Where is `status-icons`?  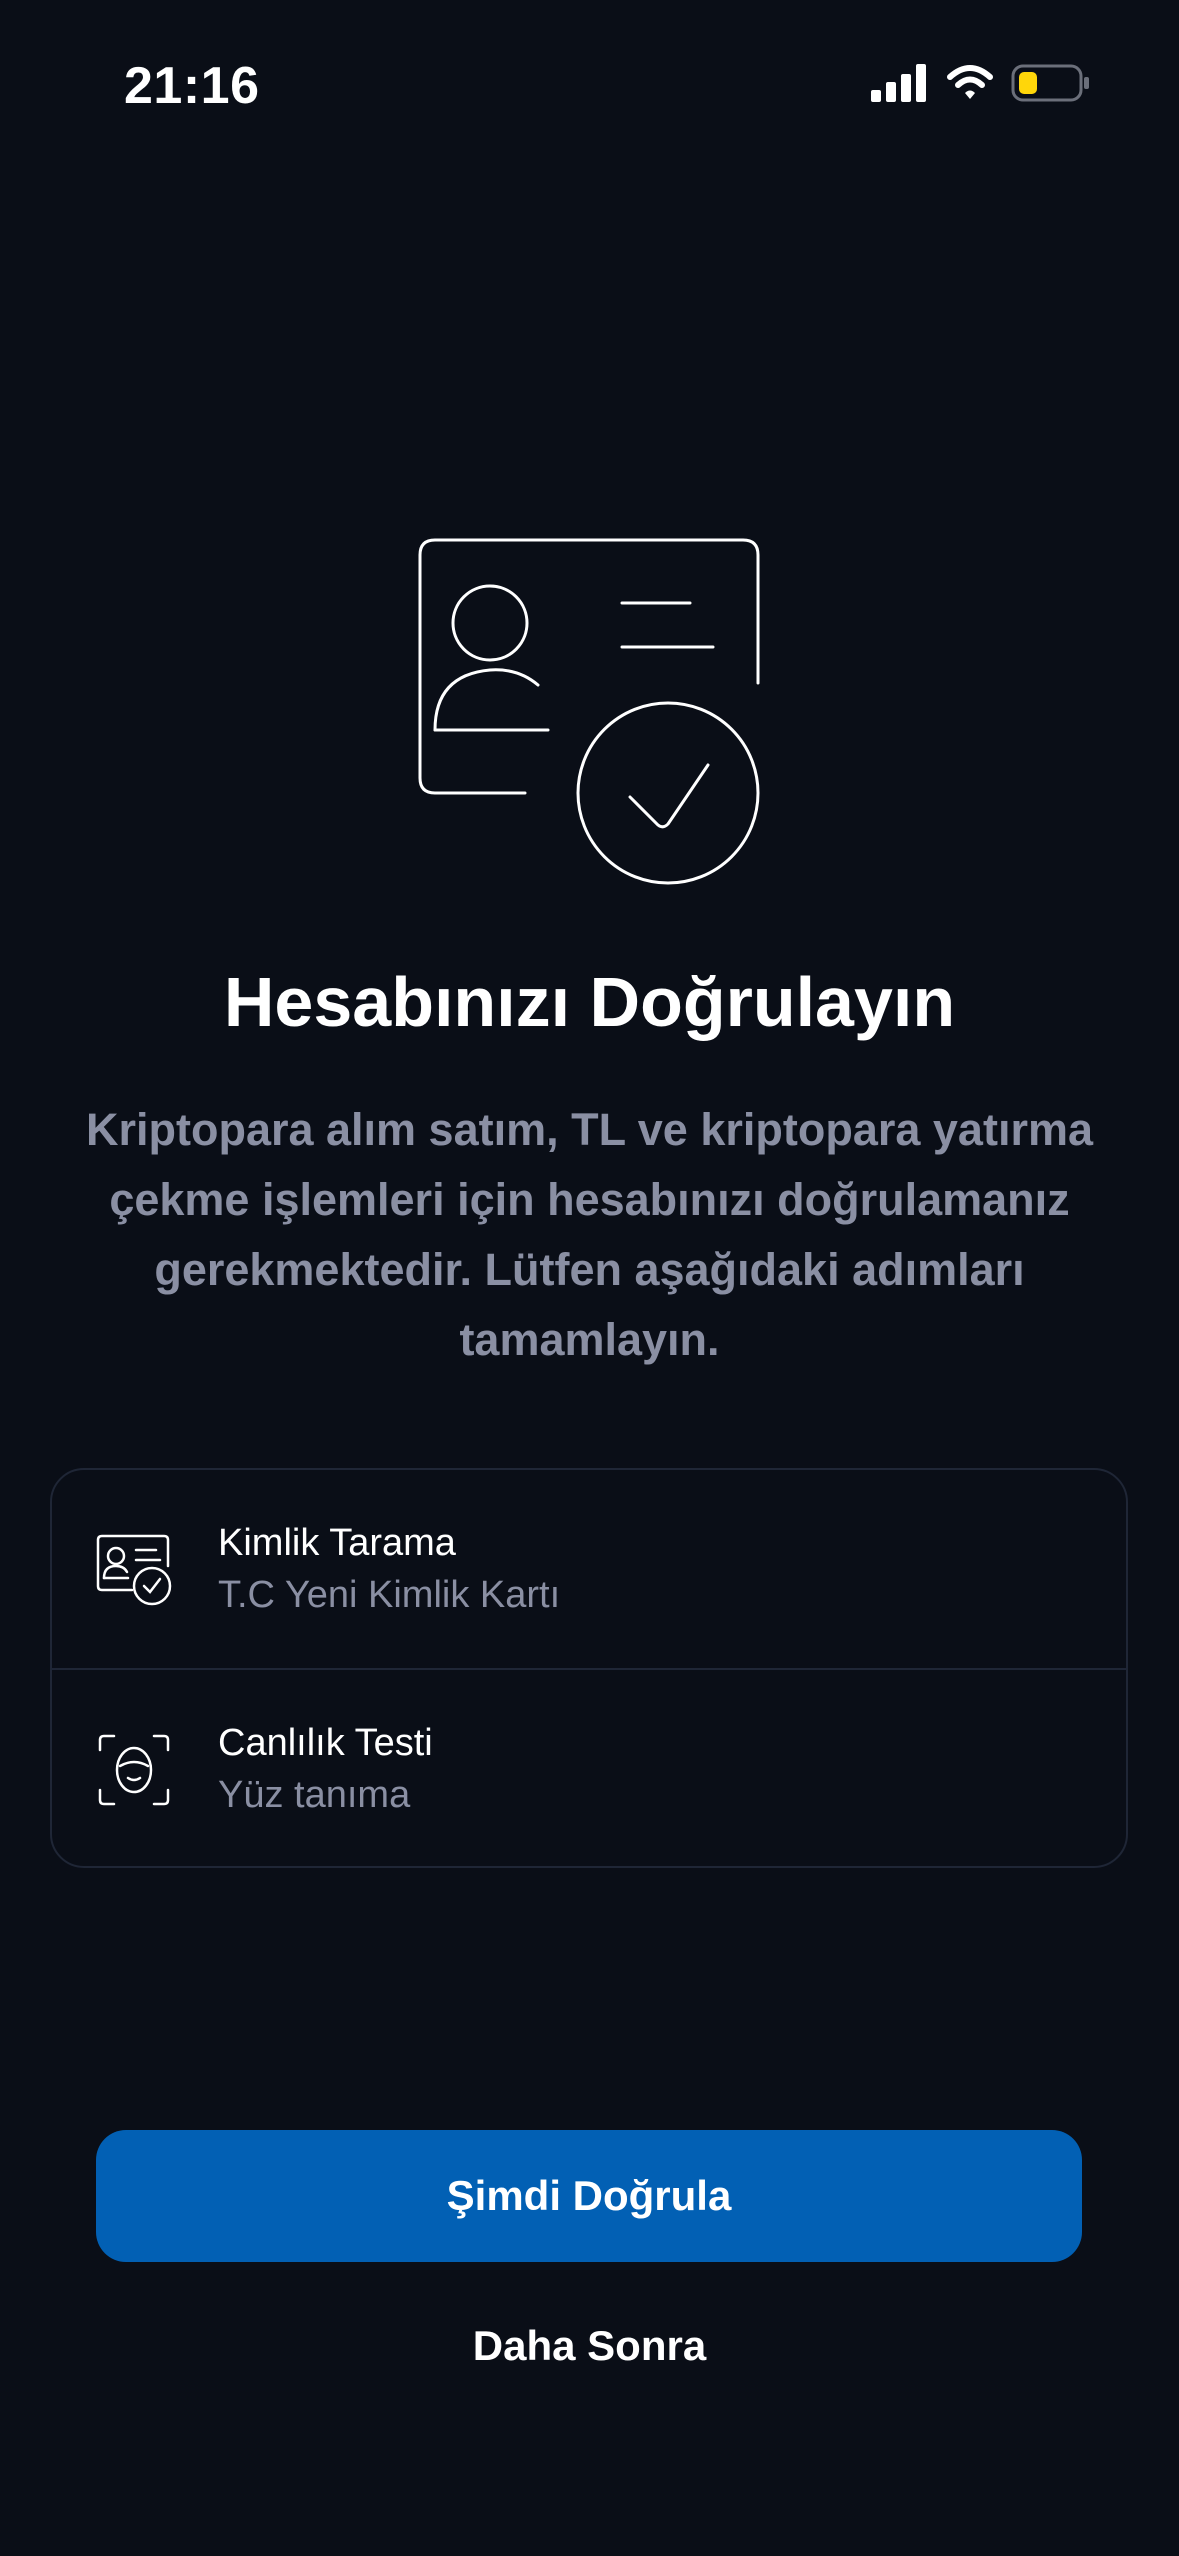 status-icons is located at coordinates (981, 85).